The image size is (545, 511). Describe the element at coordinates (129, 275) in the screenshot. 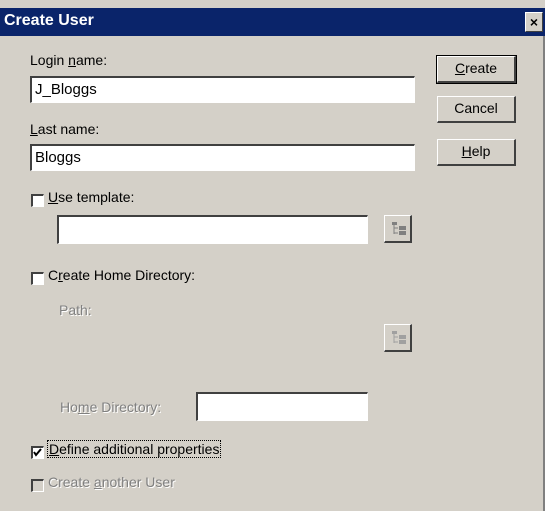

I see `create-home-directory-label-suffix: eate Home Directory:` at that location.